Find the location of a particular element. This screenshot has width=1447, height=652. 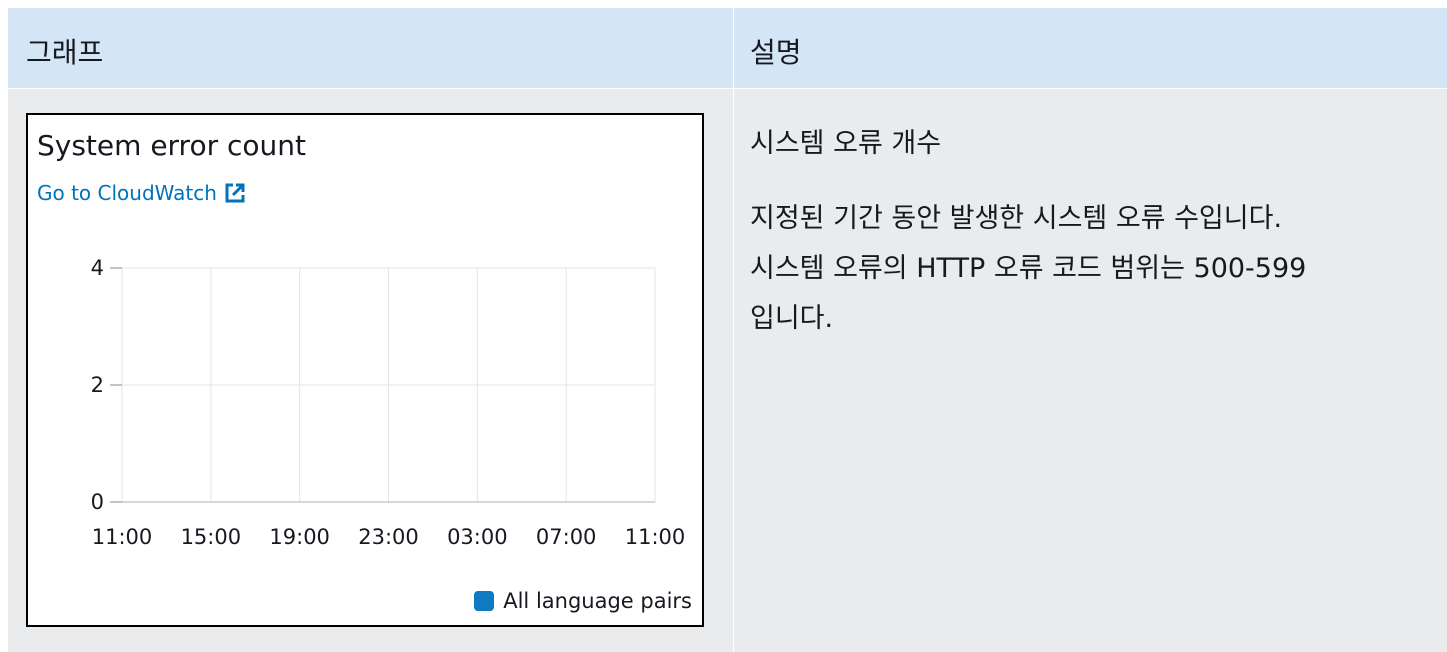

description-line-2: 시스템 오류의 HTTP 오류 코드 범위는 500-599 is located at coordinates (1028, 268).